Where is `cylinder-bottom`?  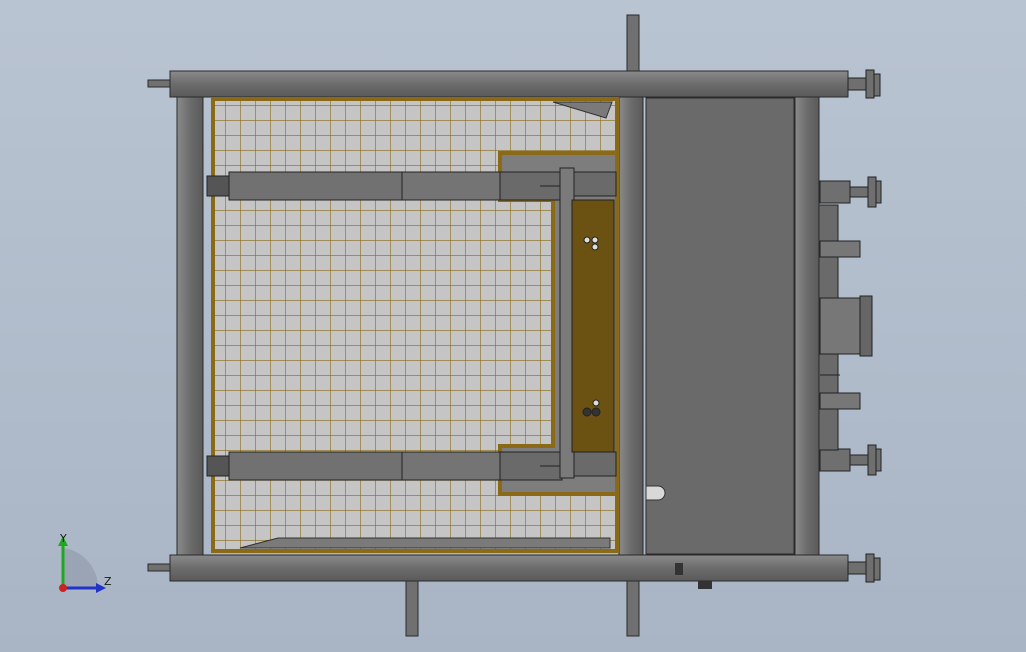 cylinder-bottom is located at coordinates (384, 466).